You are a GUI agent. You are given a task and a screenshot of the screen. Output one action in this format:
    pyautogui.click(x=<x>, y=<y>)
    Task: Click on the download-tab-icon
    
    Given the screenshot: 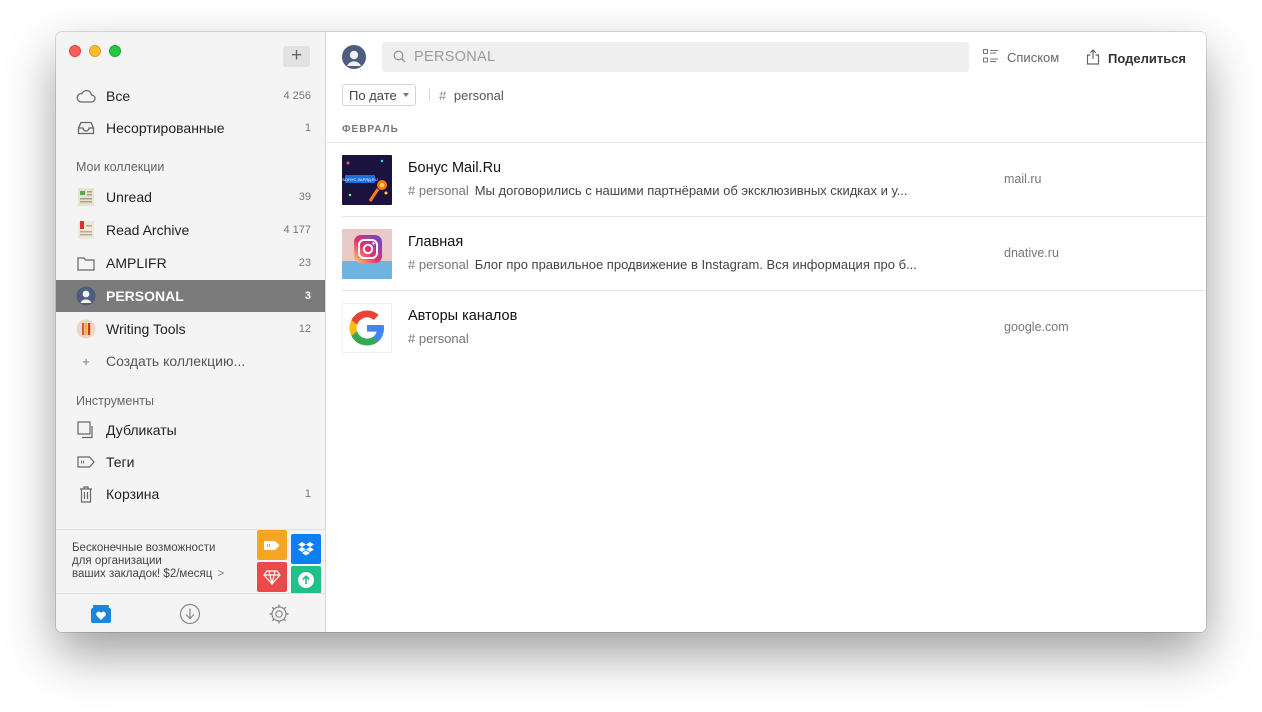 What is the action you would take?
    pyautogui.click(x=190, y=614)
    